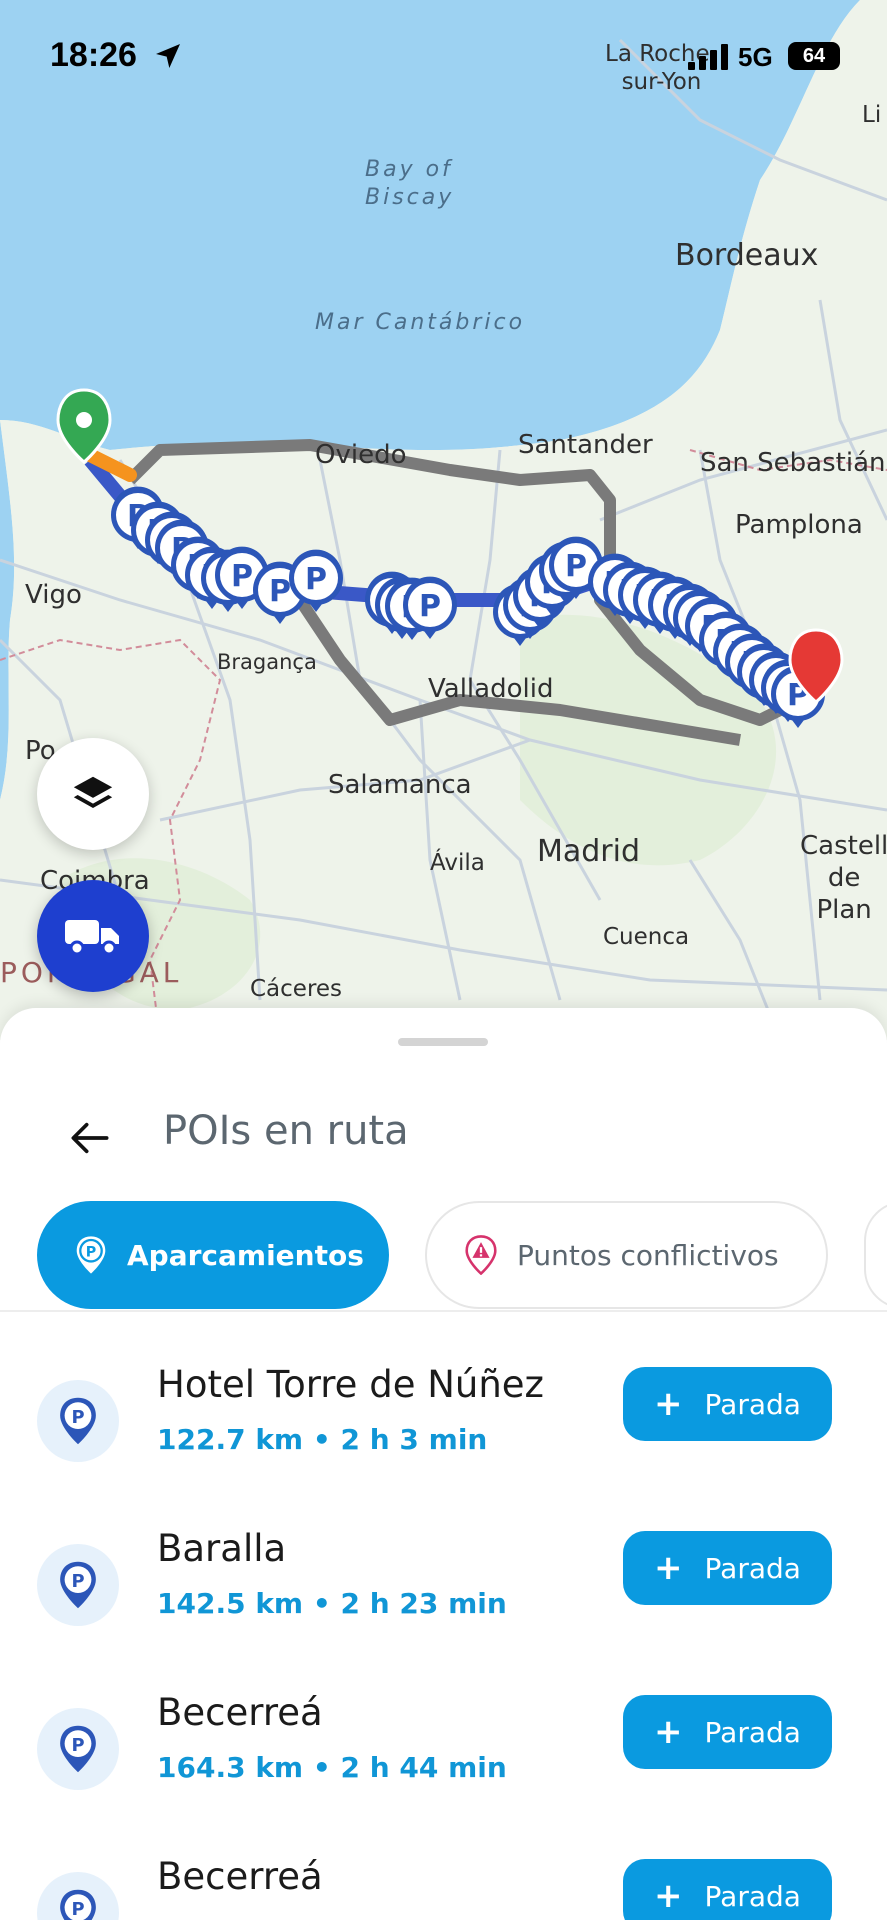 The height and width of the screenshot is (1920, 887). I want to click on poi-distance-time: 122.7 km • 2 h 3 min, so click(322, 1439).